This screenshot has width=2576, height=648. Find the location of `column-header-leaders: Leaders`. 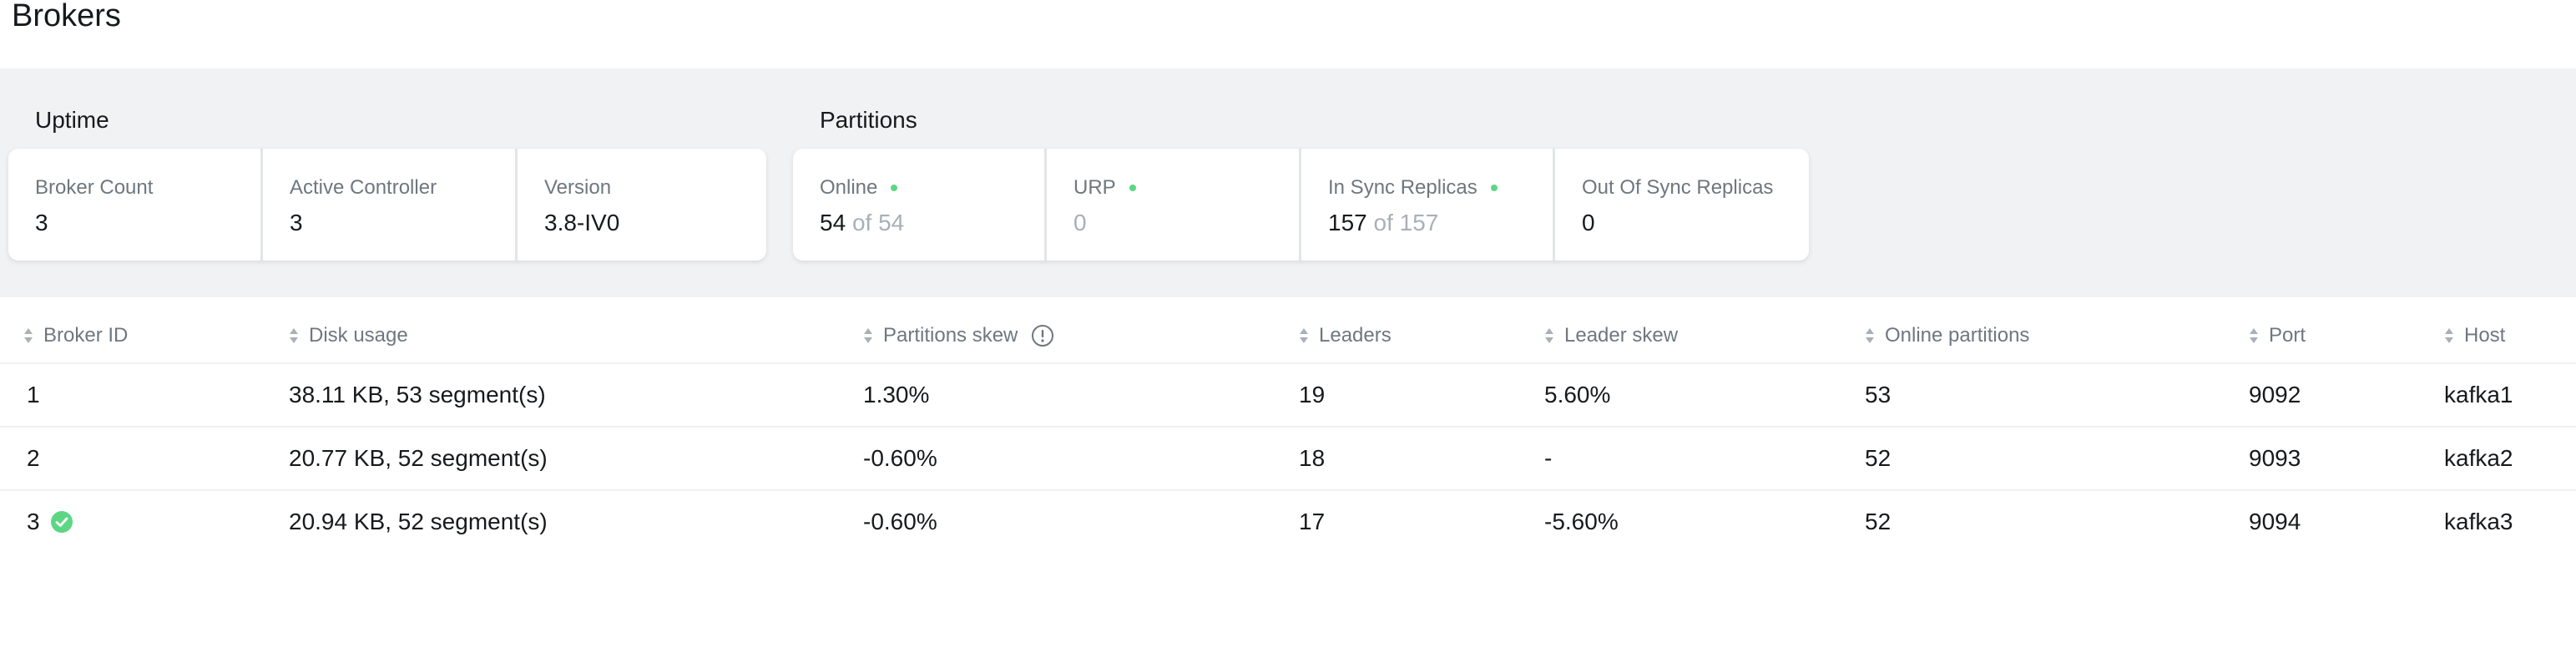

column-header-leaders: Leaders is located at coordinates (1345, 335).